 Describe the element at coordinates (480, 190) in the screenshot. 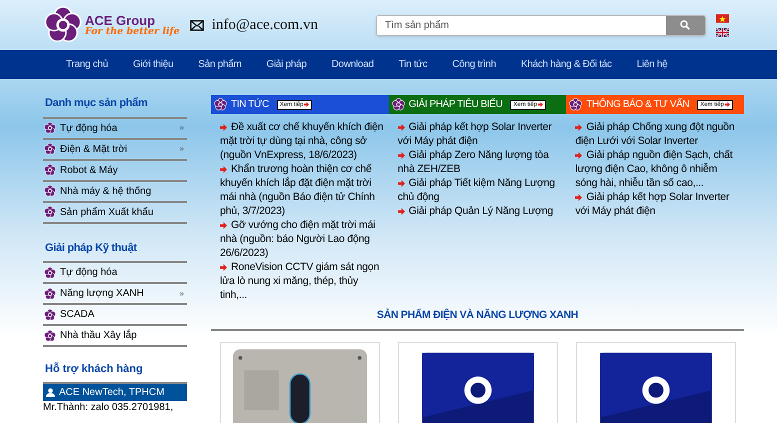

I see `news-link: Giải pháp Tiết kiệm Năng Lượng chủ động` at that location.